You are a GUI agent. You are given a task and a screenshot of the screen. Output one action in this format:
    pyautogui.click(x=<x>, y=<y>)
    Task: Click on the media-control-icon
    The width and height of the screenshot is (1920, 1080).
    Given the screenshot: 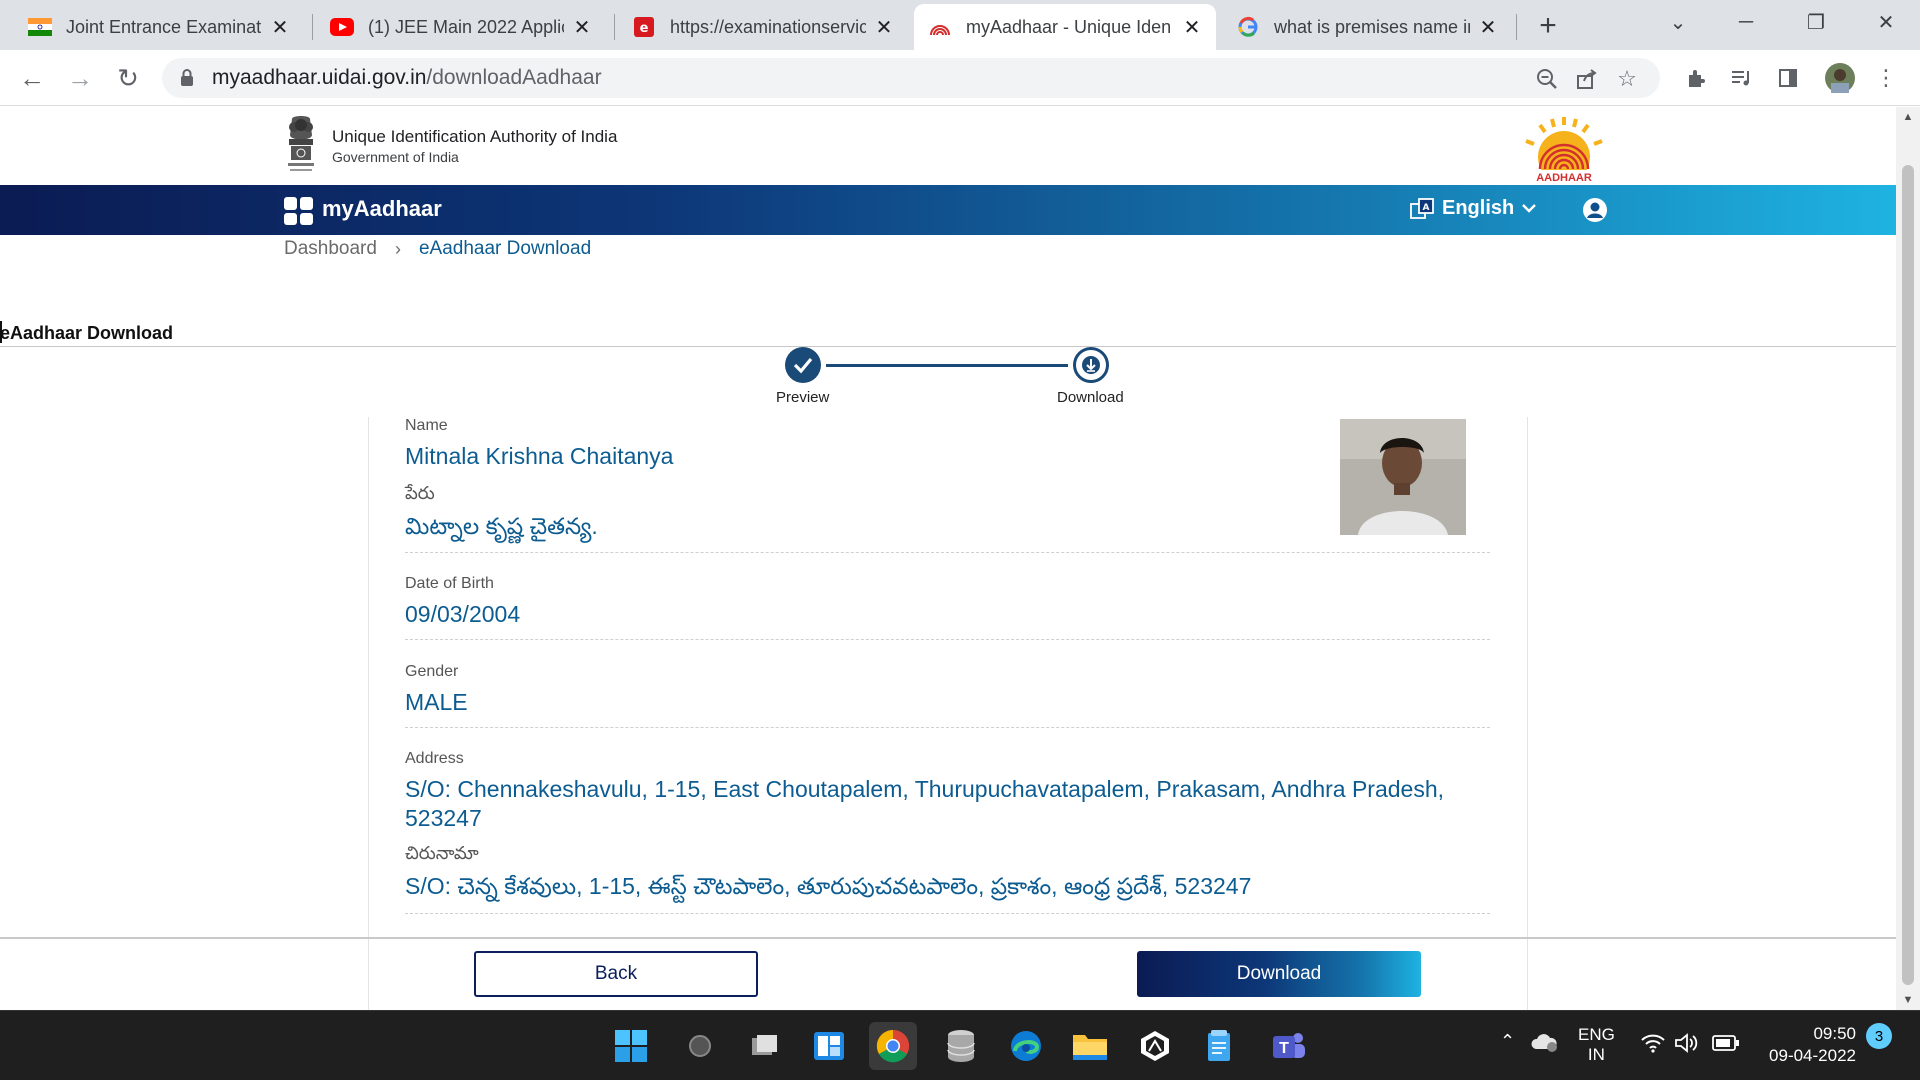 What is the action you would take?
    pyautogui.click(x=1742, y=78)
    